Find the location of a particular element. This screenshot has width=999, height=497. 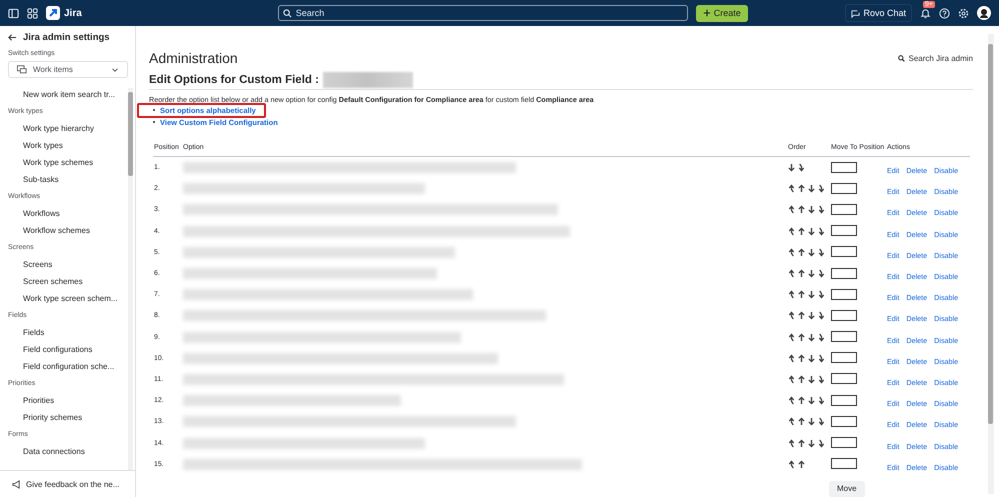

app-switcher-icon is located at coordinates (32, 13).